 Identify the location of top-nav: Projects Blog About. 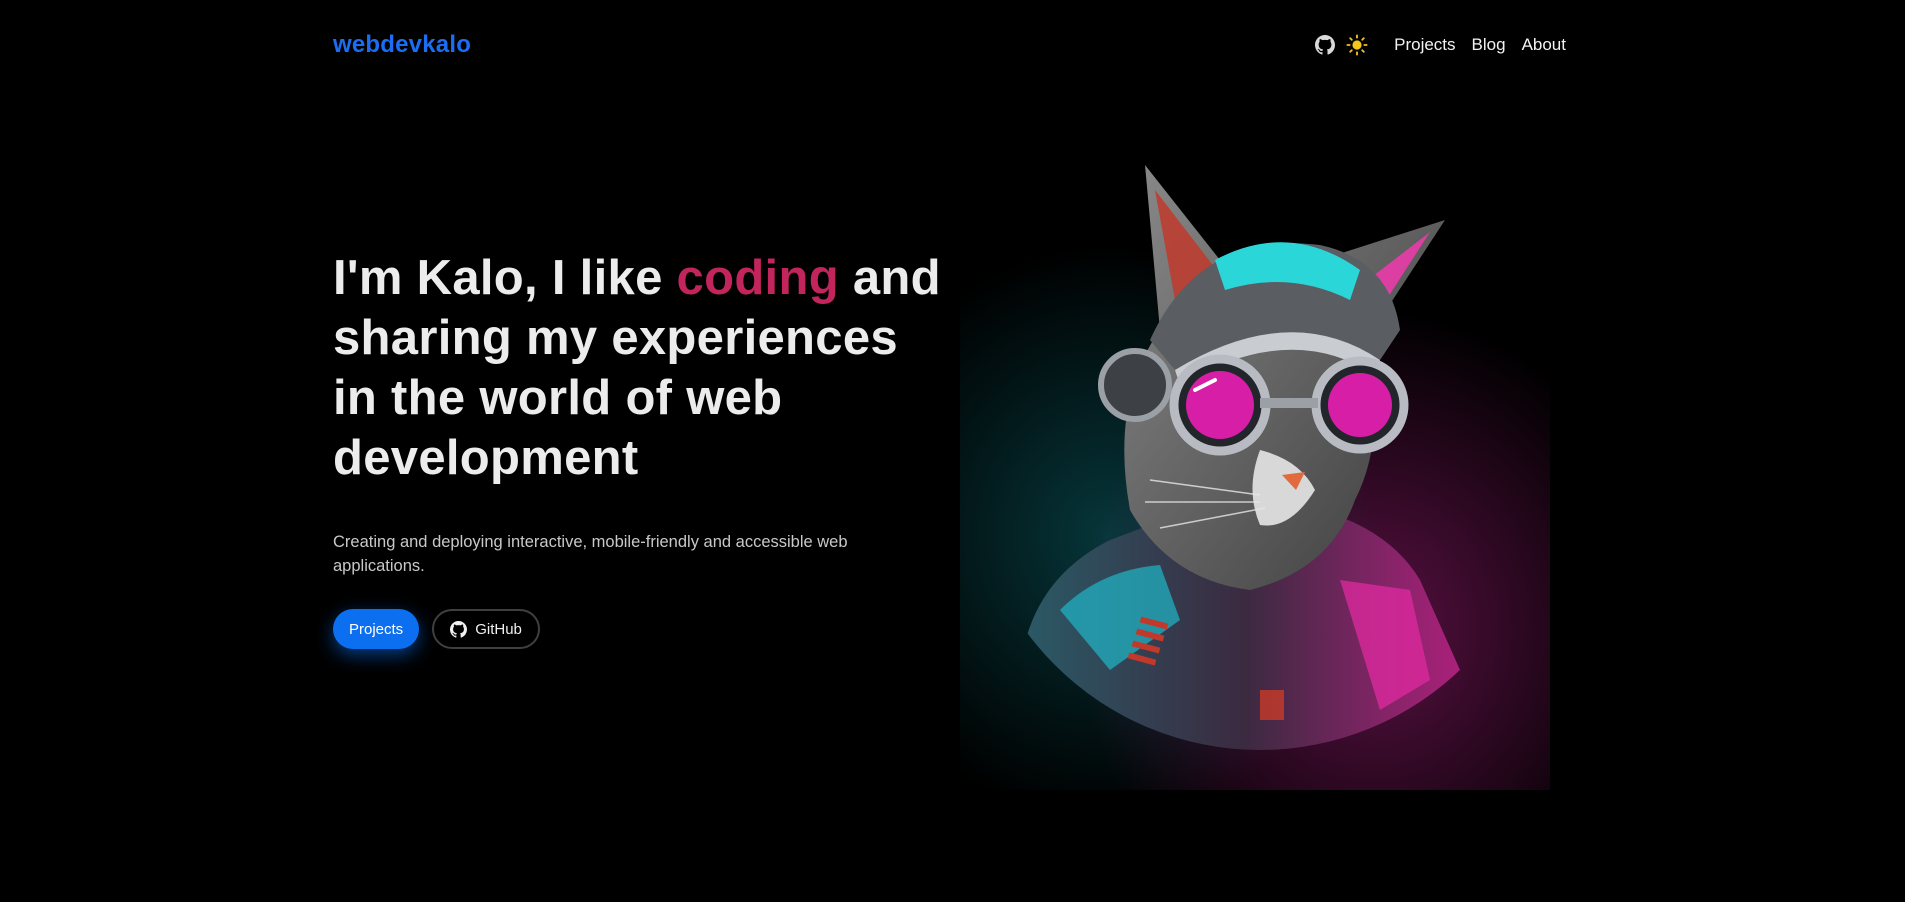
(1439, 45).